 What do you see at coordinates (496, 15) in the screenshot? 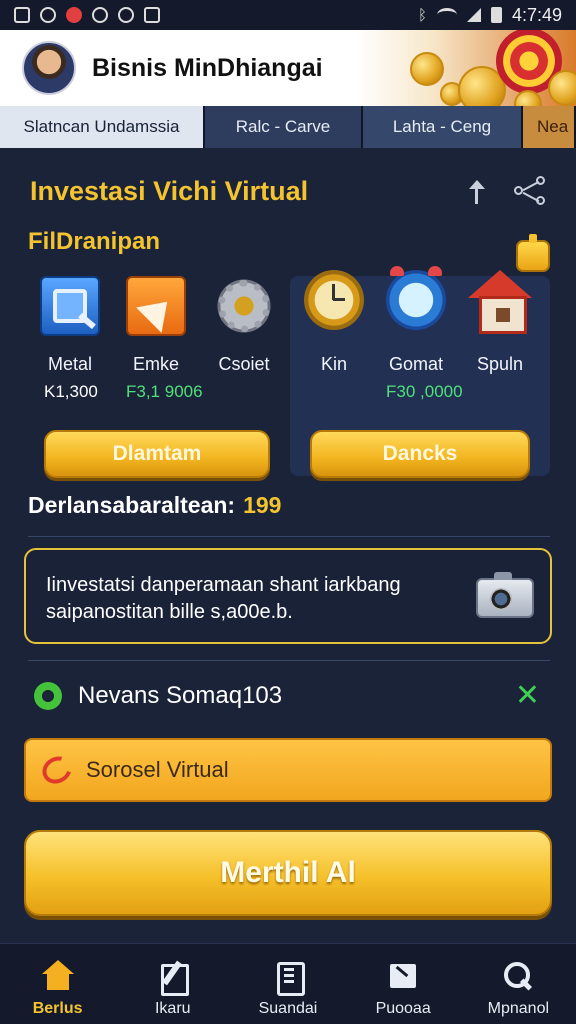
I see `battery-icon` at bounding box center [496, 15].